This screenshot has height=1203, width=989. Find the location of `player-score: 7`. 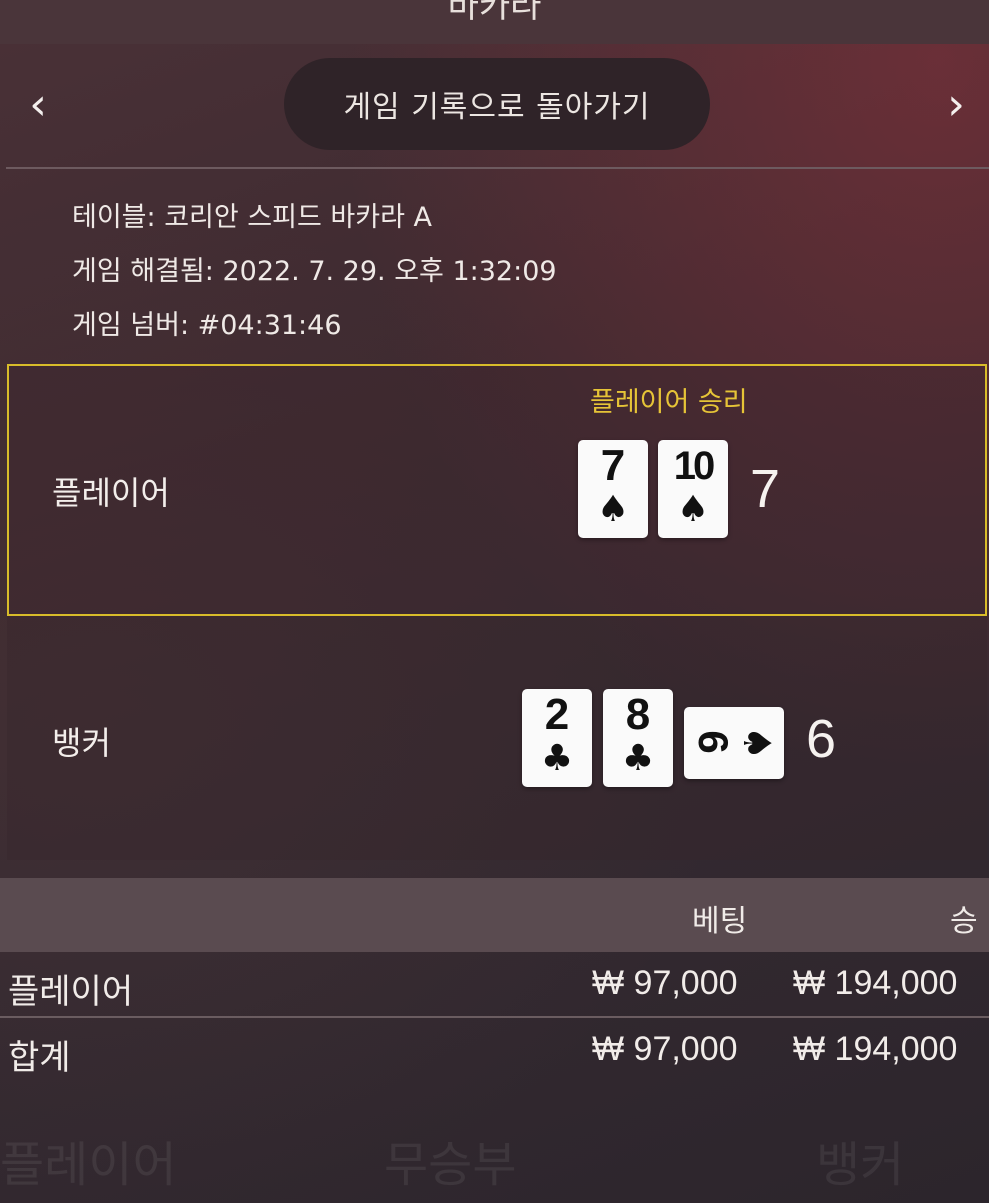

player-score: 7 is located at coordinates (765, 489).